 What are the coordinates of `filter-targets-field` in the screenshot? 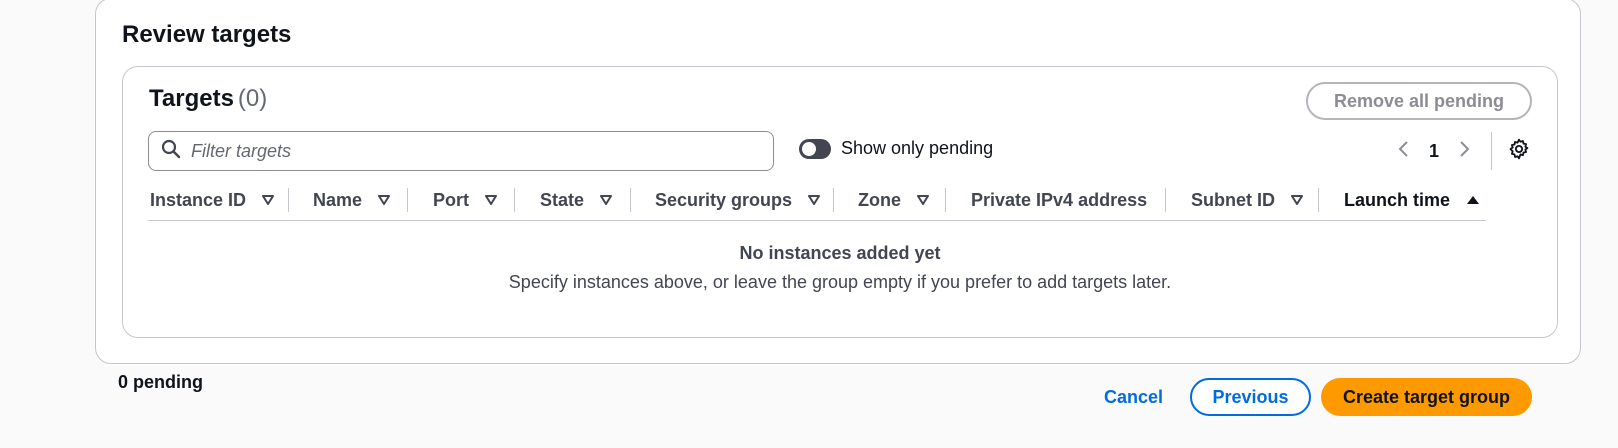 It's located at (461, 151).